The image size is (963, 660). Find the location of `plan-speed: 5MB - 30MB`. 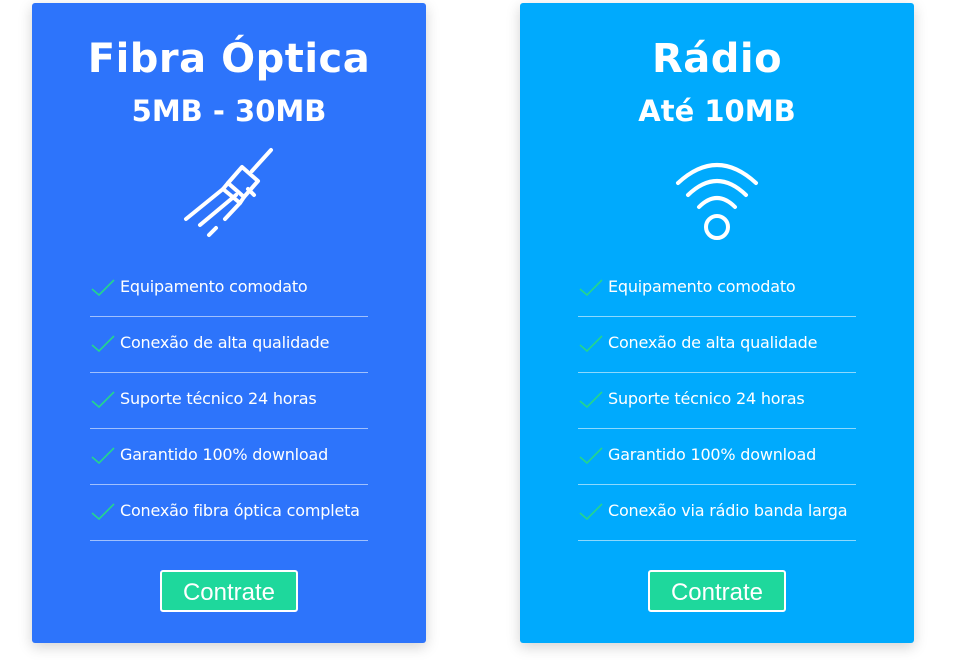

plan-speed: 5MB - 30MB is located at coordinates (229, 111).